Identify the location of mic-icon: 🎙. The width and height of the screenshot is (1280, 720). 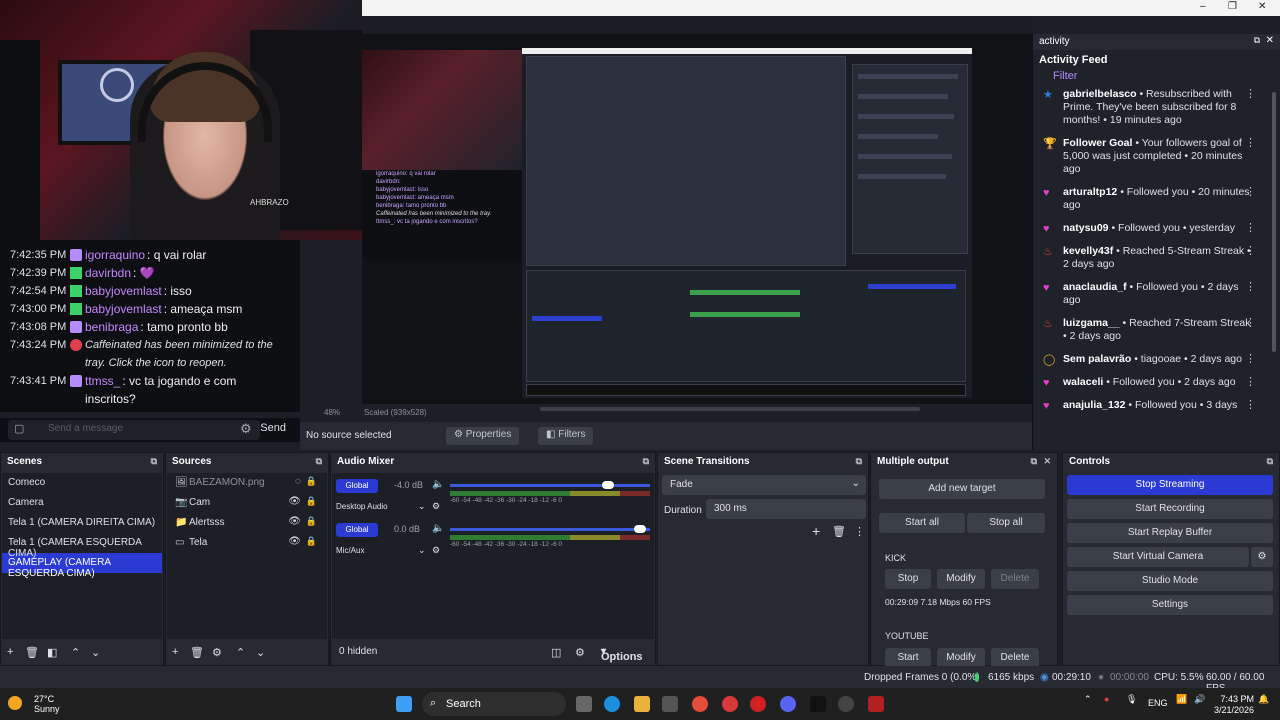
(1131, 699).